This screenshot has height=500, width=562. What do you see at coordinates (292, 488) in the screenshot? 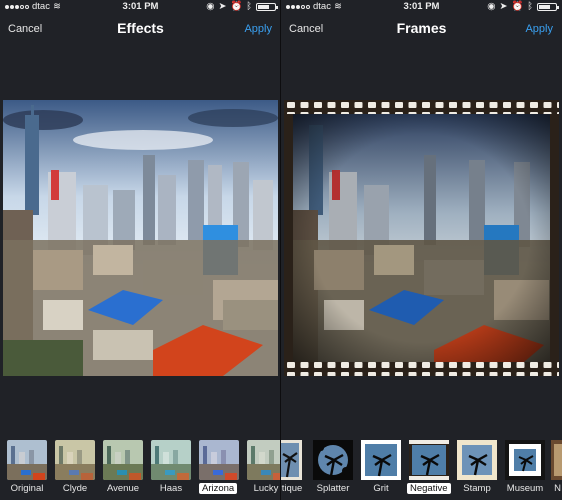
I see `frame-label: tique` at bounding box center [292, 488].